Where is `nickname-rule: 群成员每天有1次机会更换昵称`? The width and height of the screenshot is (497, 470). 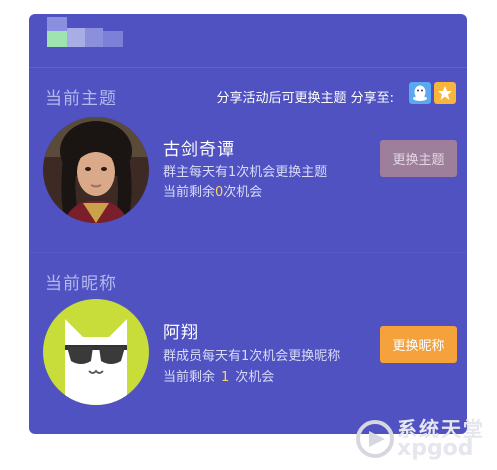
nickname-rule: 群成员每天有1次机会更换昵称 is located at coordinates (252, 356).